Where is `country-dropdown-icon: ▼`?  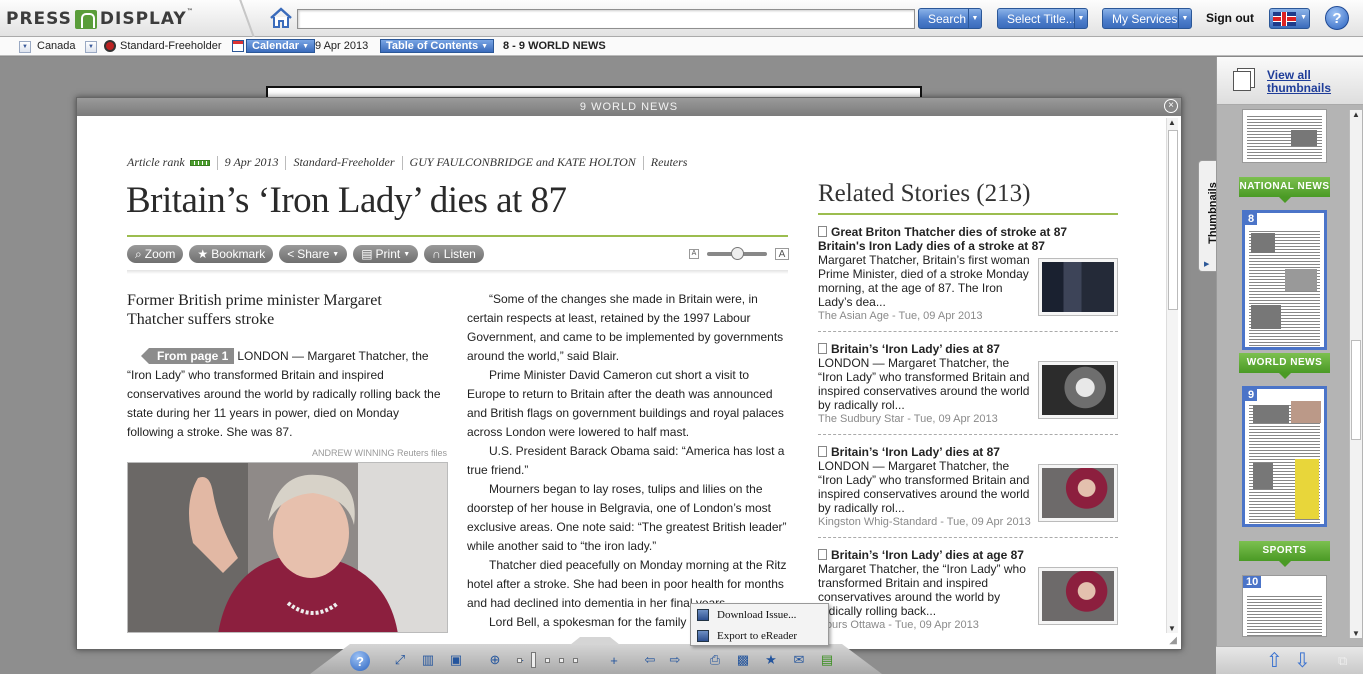 country-dropdown-icon: ▼ is located at coordinates (25, 47).